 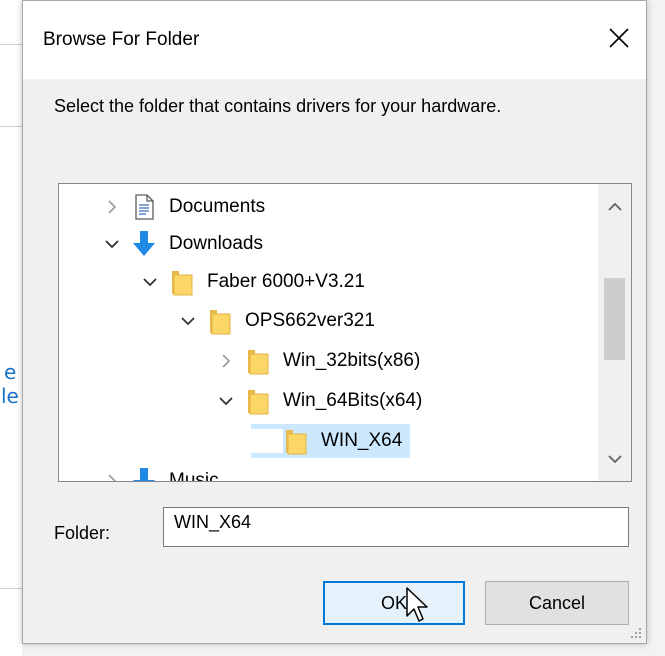 I want to click on music-icon, so click(x=144, y=474).